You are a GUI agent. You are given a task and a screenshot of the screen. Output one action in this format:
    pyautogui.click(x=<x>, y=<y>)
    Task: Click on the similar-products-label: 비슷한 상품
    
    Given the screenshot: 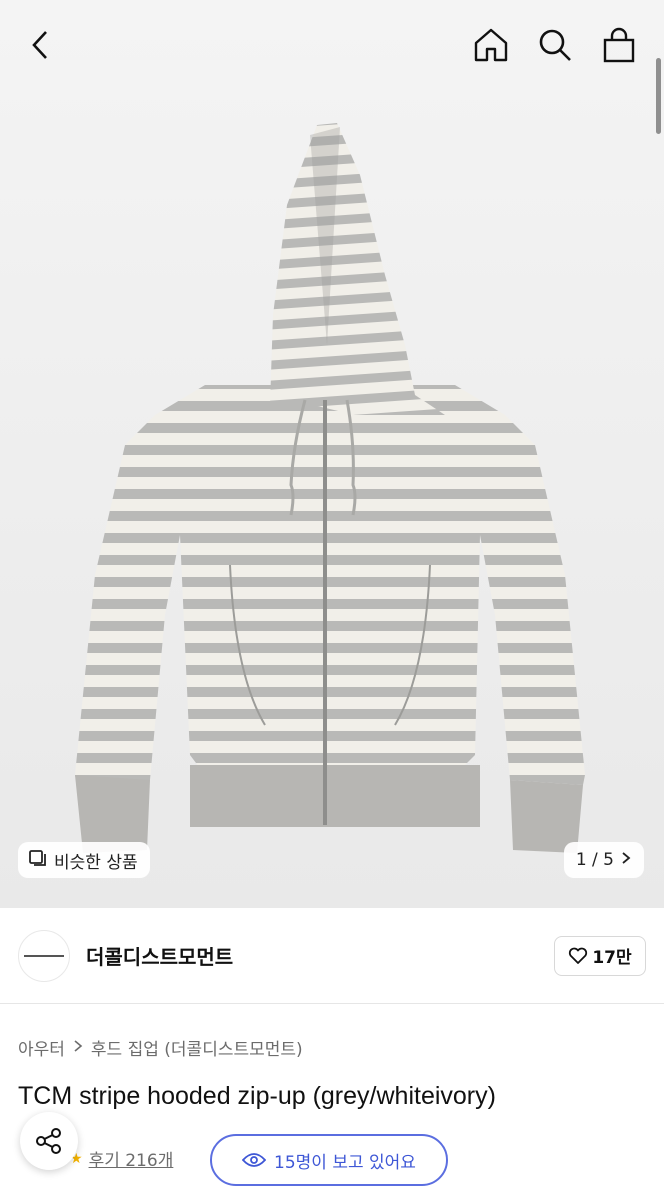 What is the action you would take?
    pyautogui.click(x=96, y=862)
    